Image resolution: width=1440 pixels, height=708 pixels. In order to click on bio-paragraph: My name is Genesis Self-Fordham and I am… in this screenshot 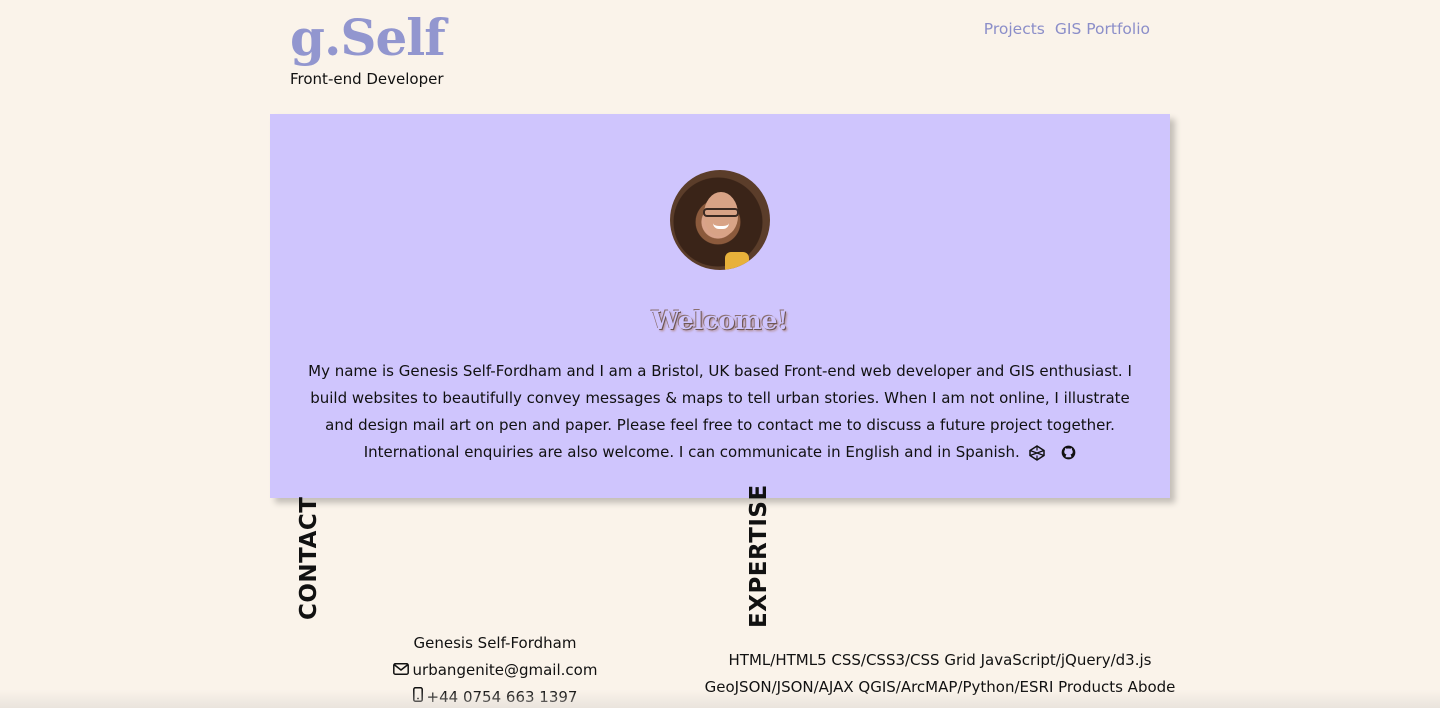, I will do `click(720, 412)`.